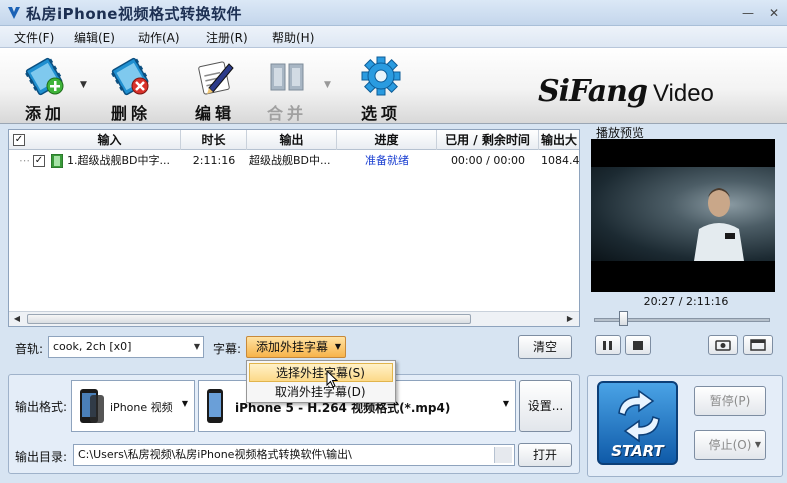 Image resolution: width=787 pixels, height=483 pixels. Describe the element at coordinates (337, 346) in the screenshot. I see `subtitle-dropdown-icon: ▼` at that location.